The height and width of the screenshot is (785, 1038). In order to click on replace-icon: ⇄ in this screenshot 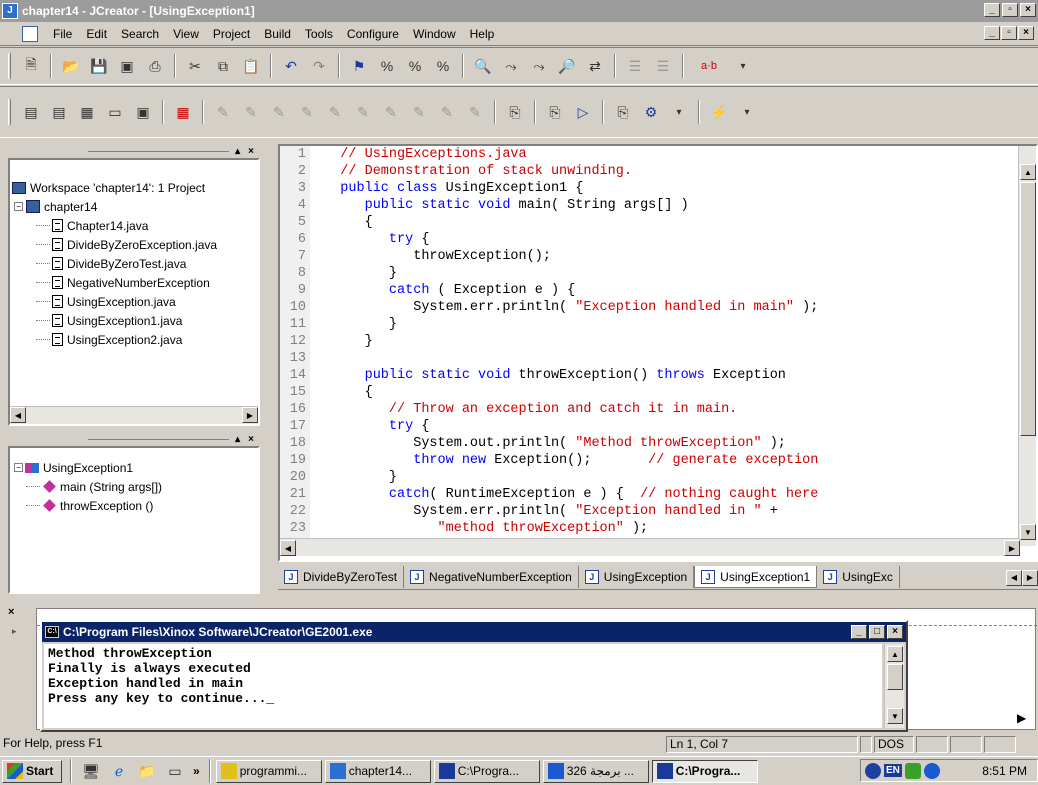, I will do `click(595, 66)`.